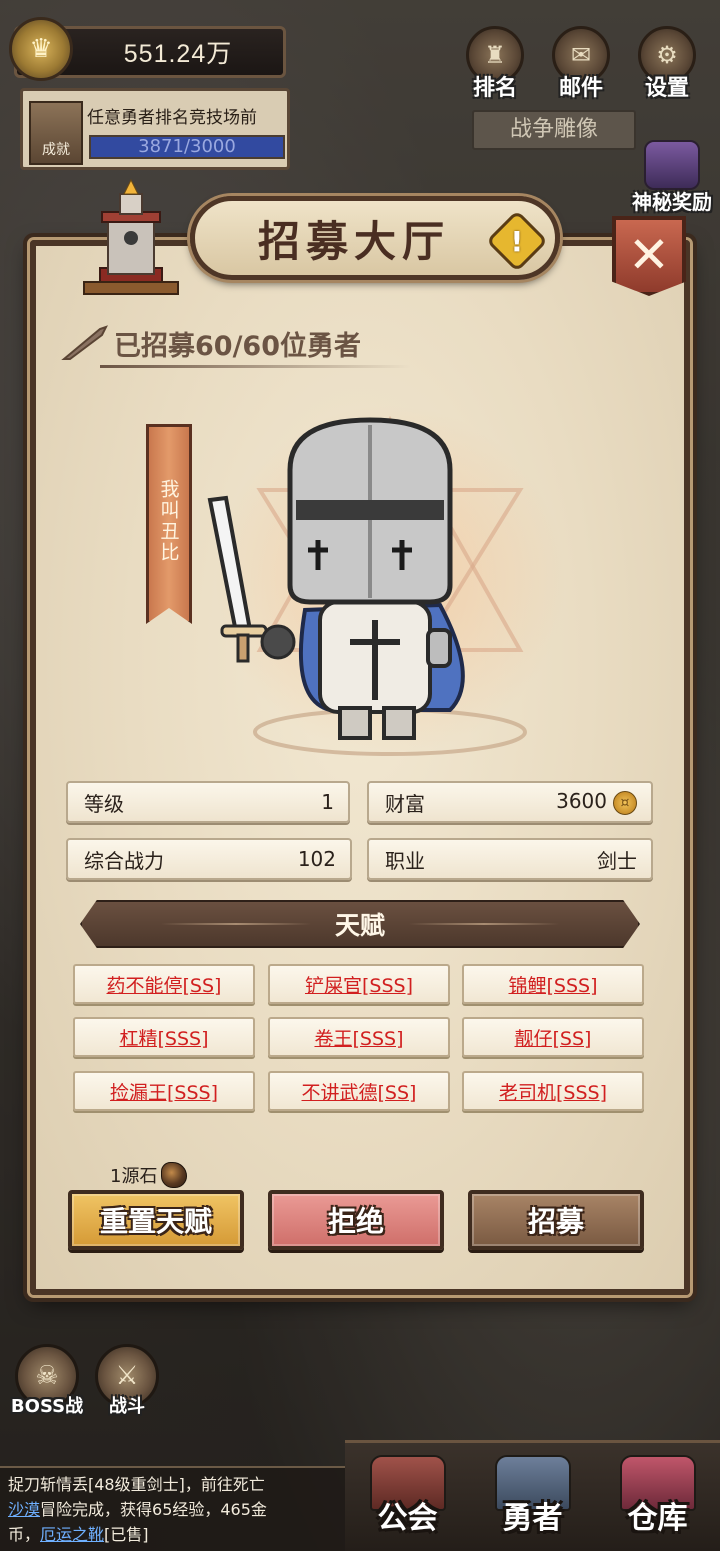 This screenshot has width=720, height=1551. I want to click on hero-name-banner: 我叫丑比, so click(169, 524).